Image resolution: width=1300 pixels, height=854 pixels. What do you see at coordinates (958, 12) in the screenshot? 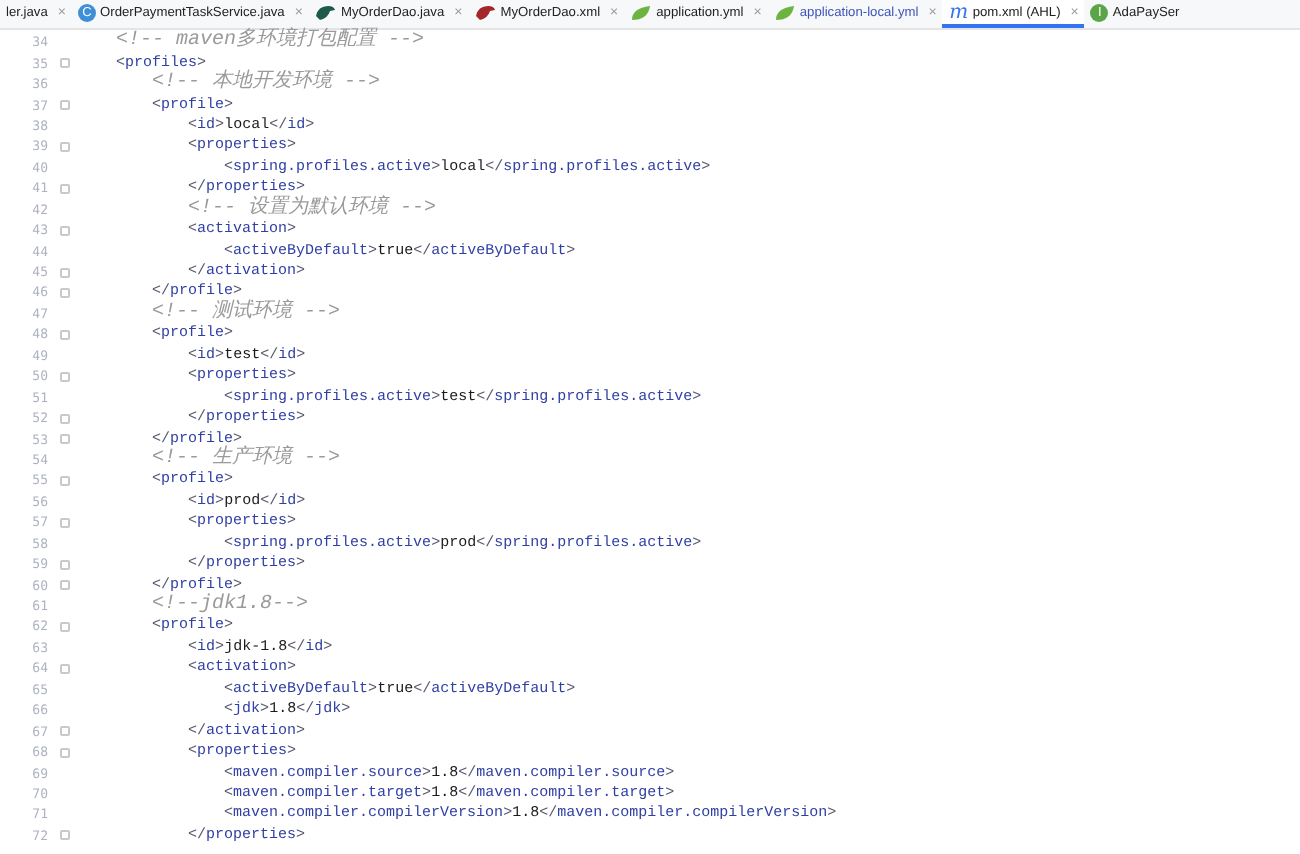
I see `maven-icon: m` at bounding box center [958, 12].